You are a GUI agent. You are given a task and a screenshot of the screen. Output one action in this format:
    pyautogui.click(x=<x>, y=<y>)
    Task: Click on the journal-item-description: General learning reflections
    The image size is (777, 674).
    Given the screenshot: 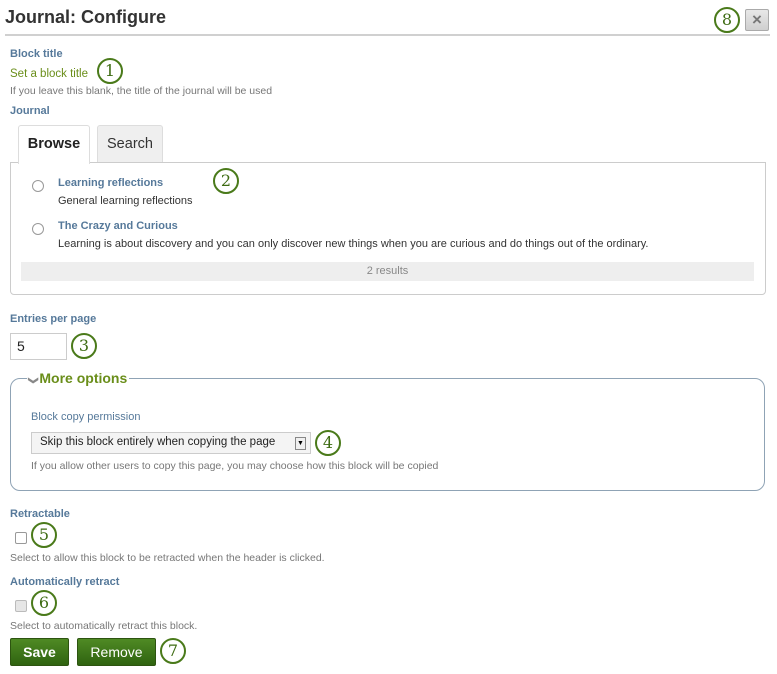 What is the action you would take?
    pyautogui.click(x=125, y=201)
    